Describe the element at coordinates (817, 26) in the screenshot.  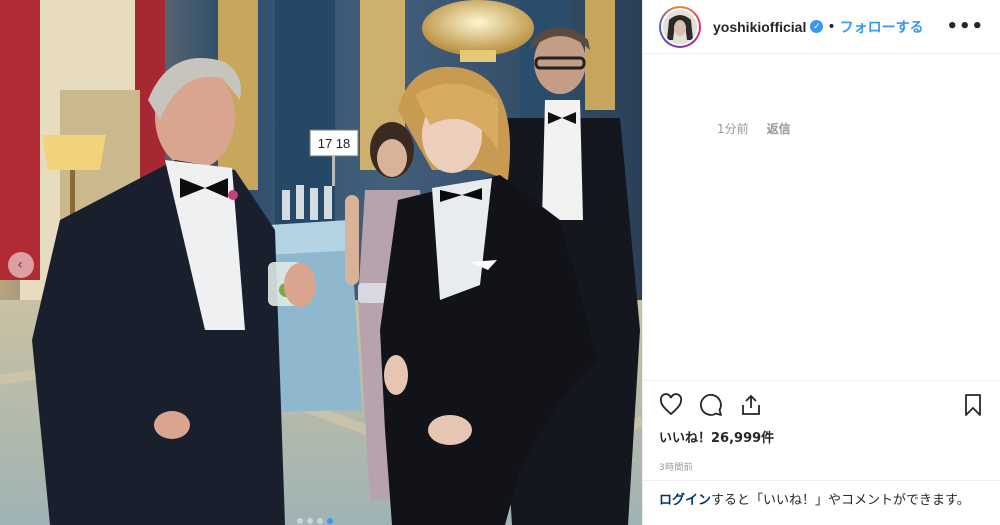
I see `verified-badge-icon: ✓` at that location.